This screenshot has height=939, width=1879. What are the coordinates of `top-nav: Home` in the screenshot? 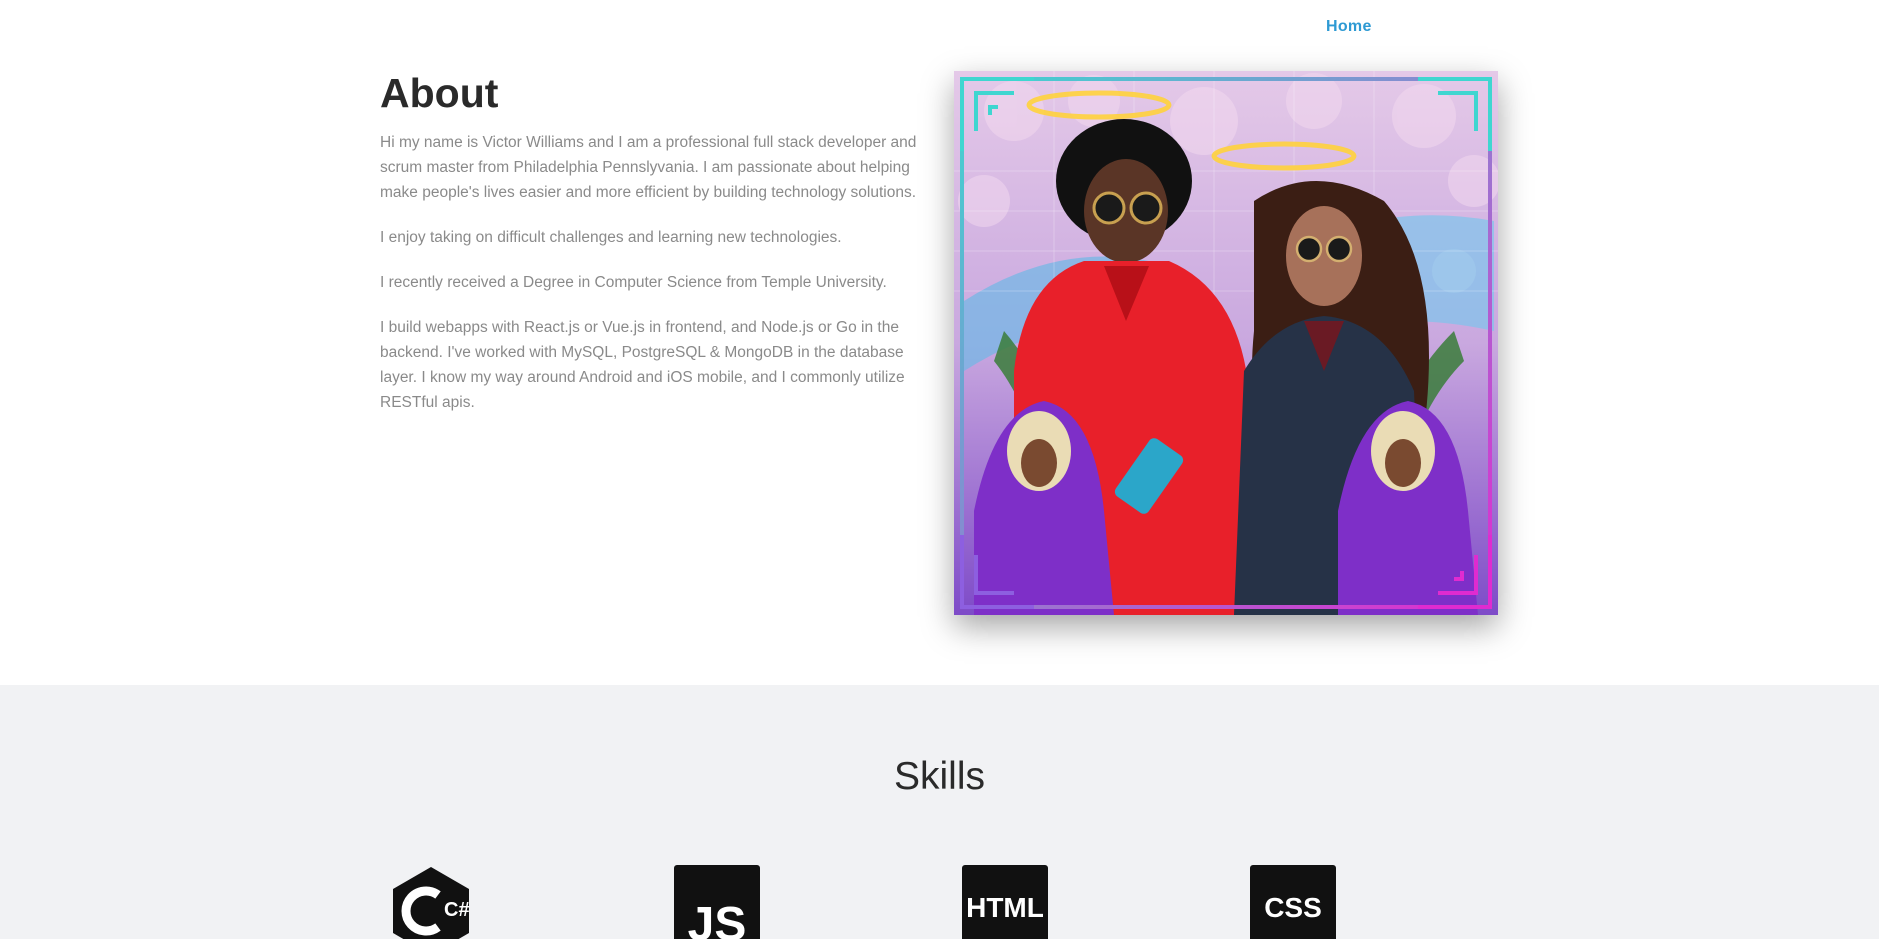 It's located at (1349, 27).